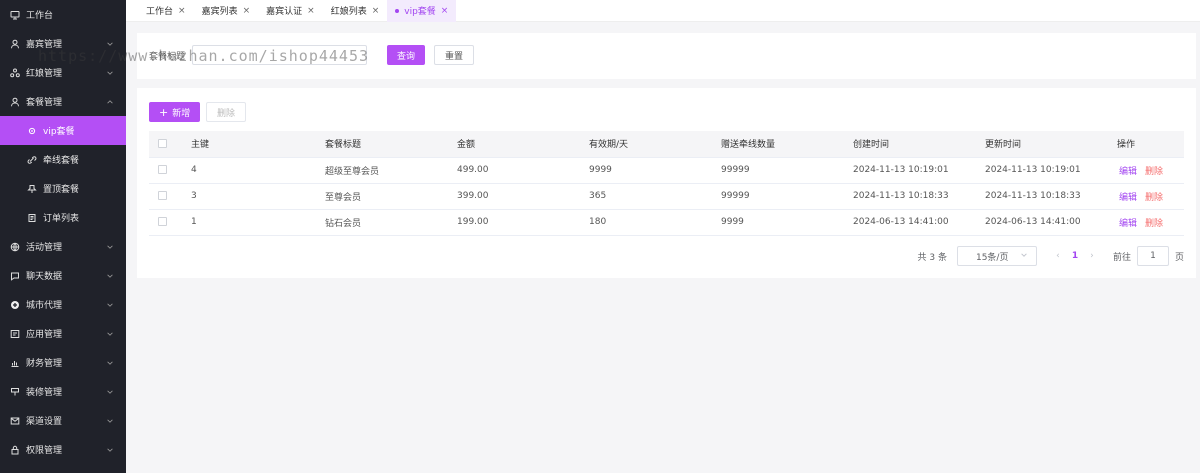  Describe the element at coordinates (655, 170) in the screenshot. I see `cell-days: 9999` at that location.